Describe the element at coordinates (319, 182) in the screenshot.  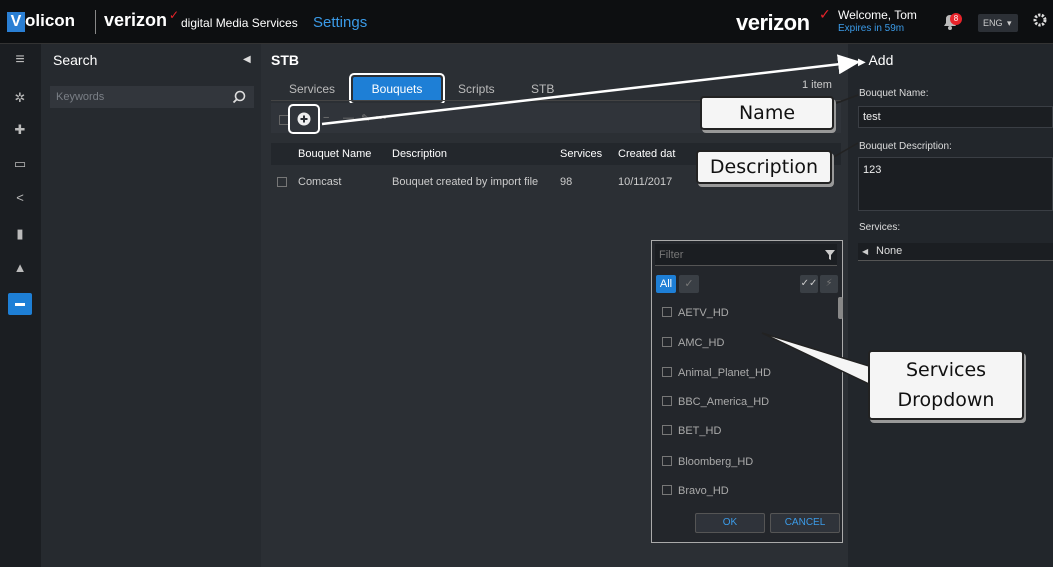
I see `table-cell-bouquet-name: Comcast` at that location.